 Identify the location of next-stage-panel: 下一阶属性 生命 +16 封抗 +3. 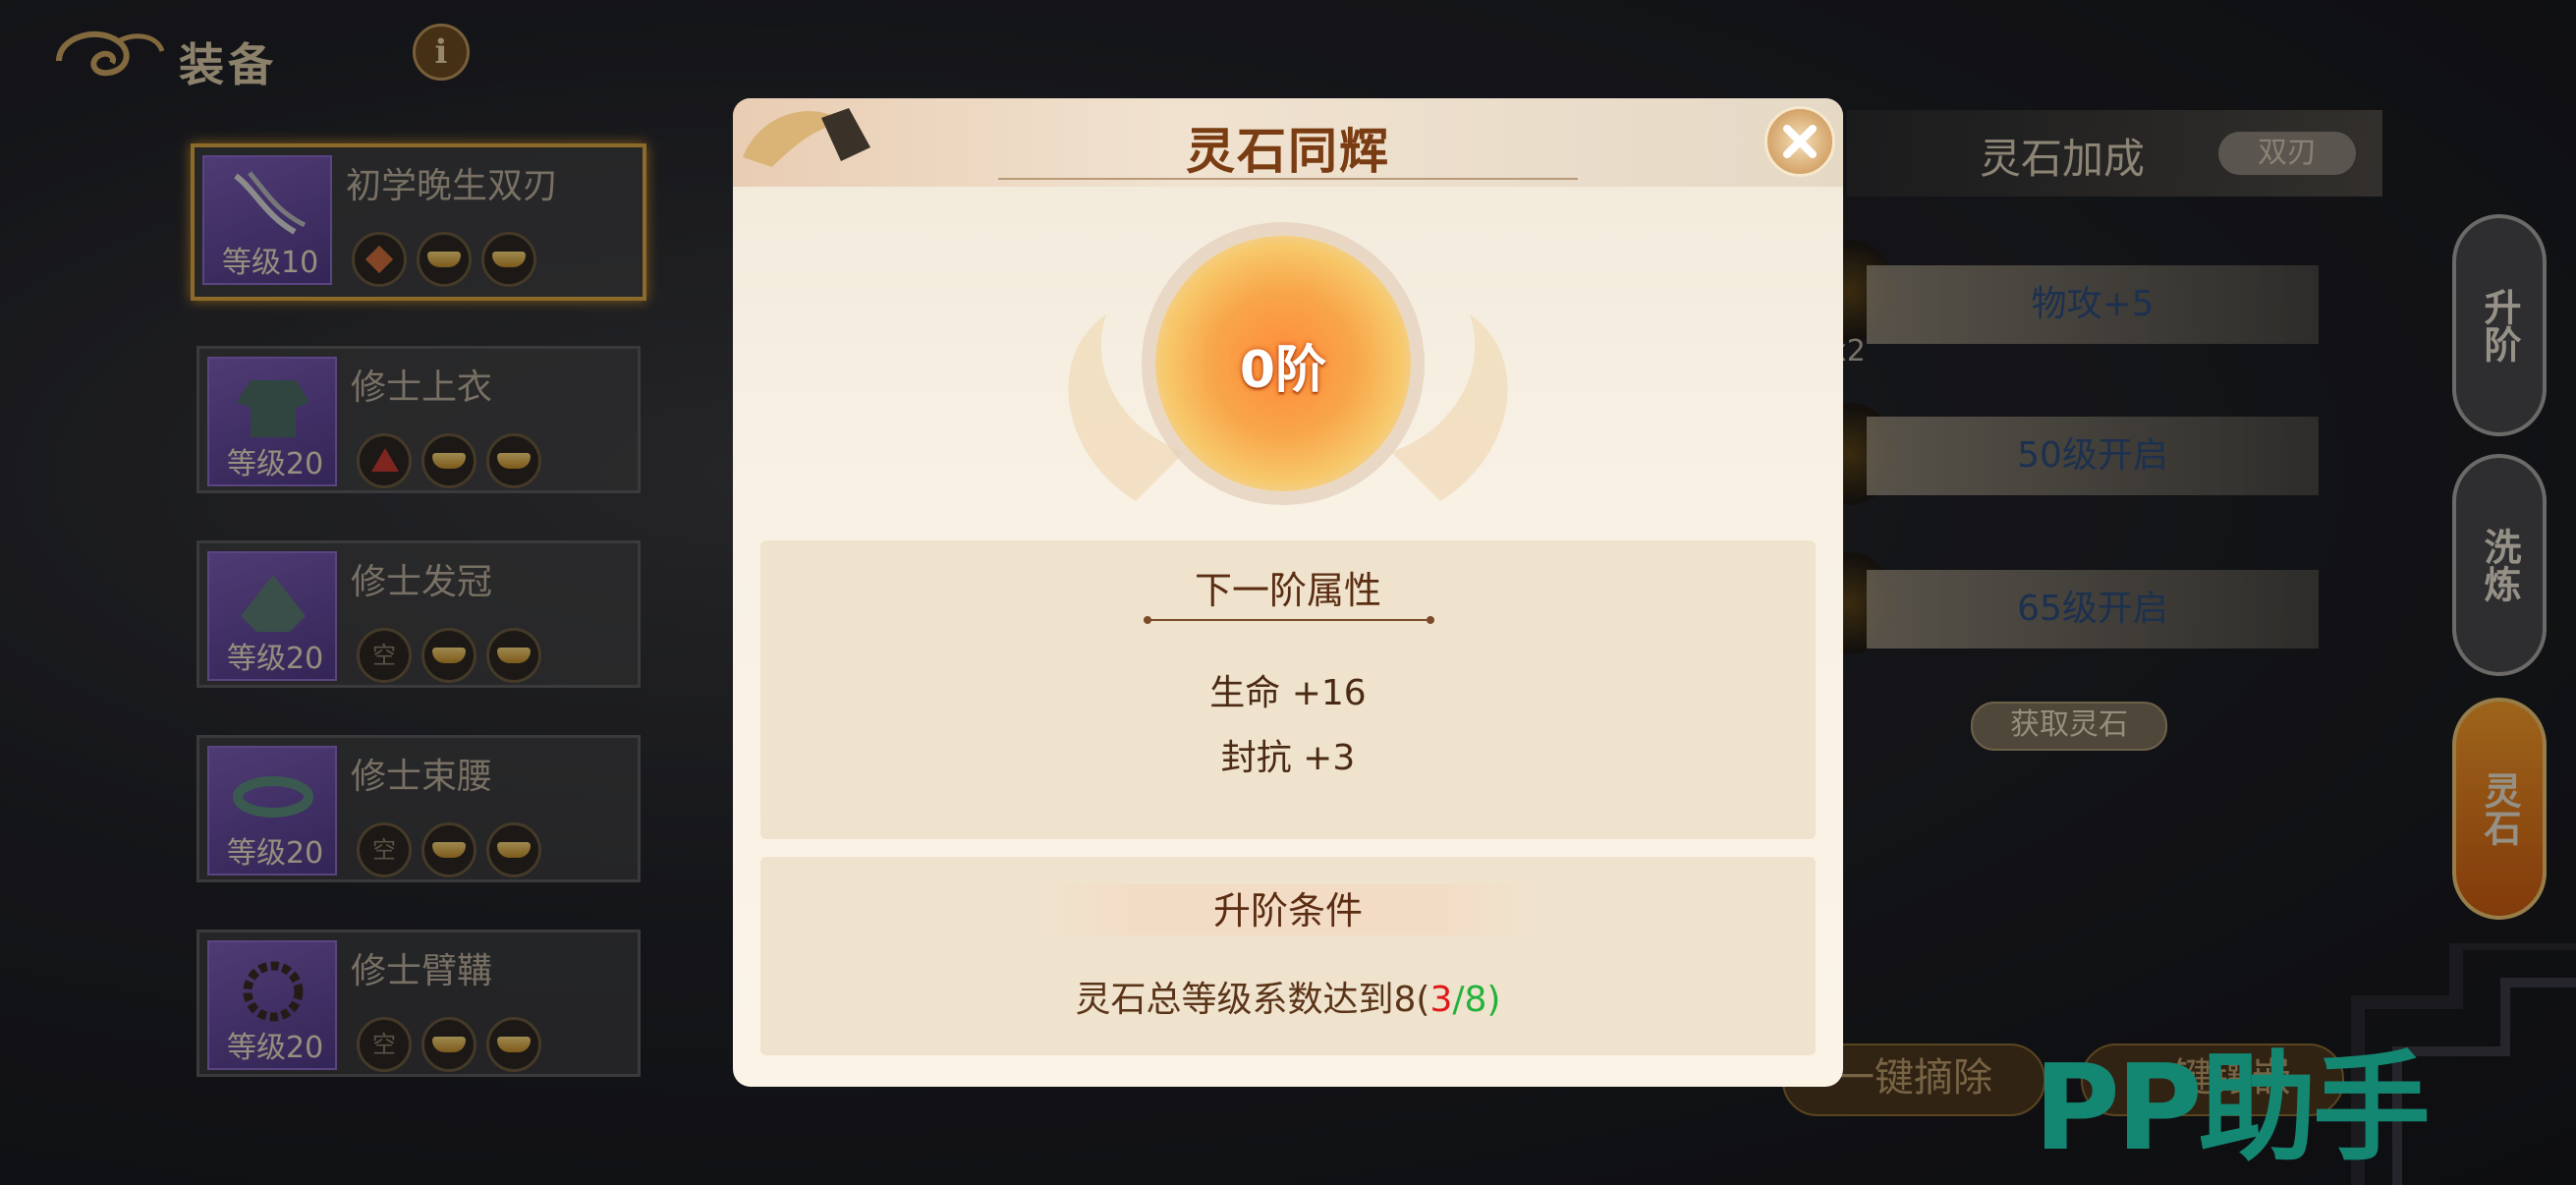
(1288, 689).